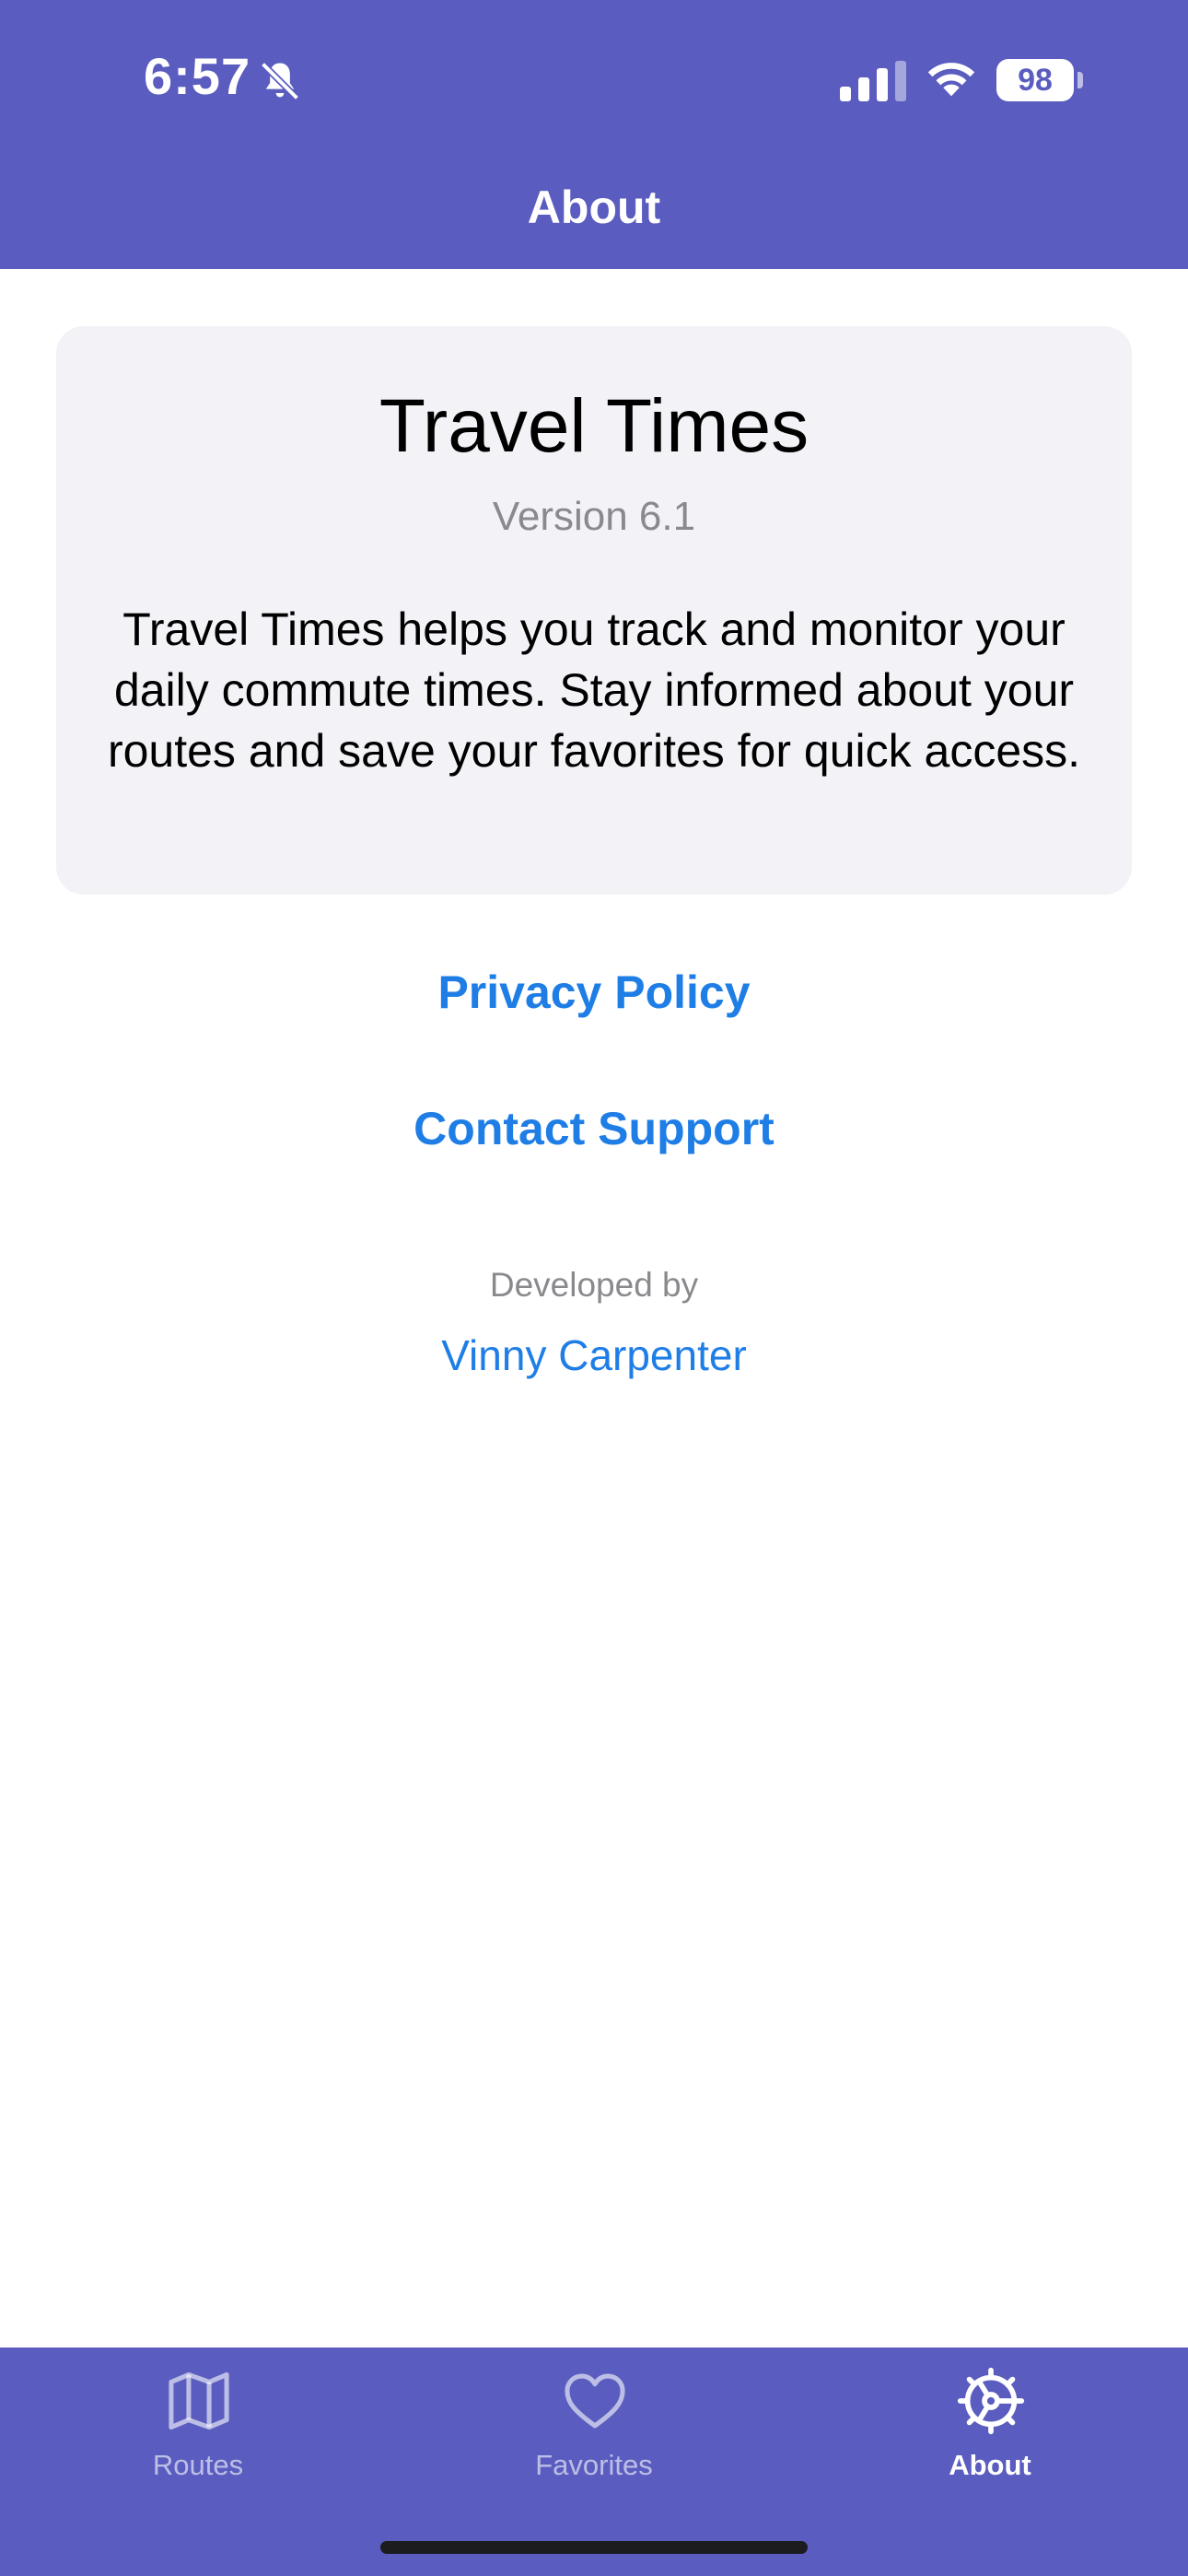 The image size is (1188, 2576). I want to click on battery-icon: 98, so click(1039, 80).